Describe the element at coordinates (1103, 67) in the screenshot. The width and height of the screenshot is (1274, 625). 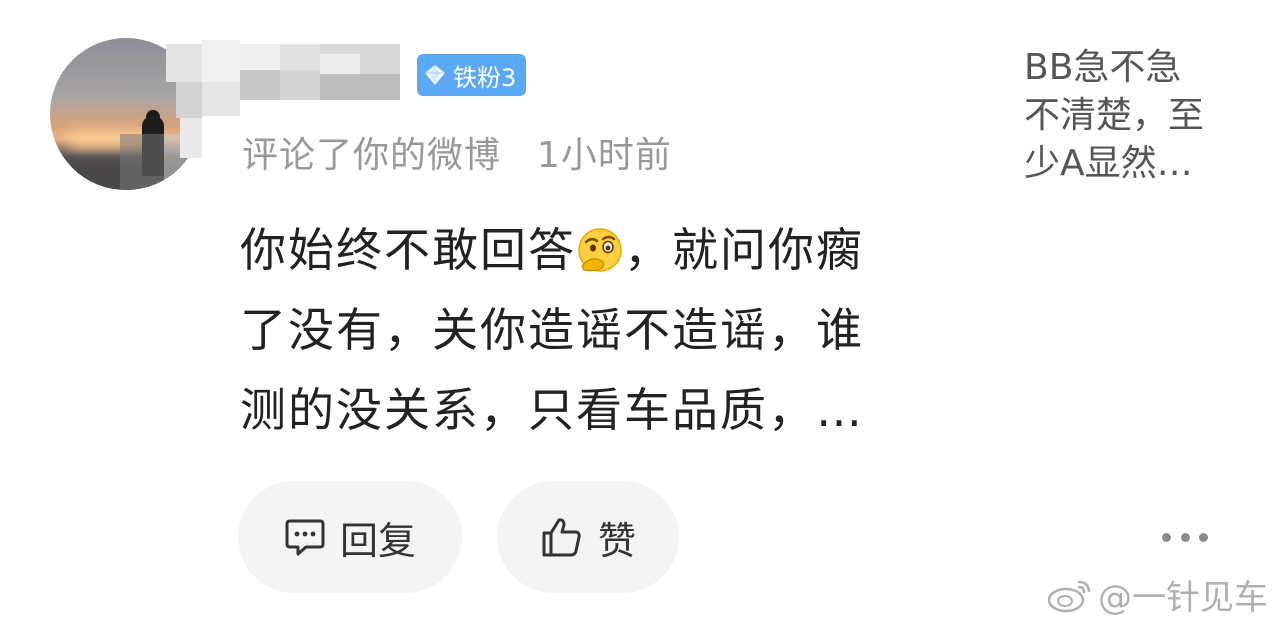
I see `excerpt-line: BB急不急` at that location.